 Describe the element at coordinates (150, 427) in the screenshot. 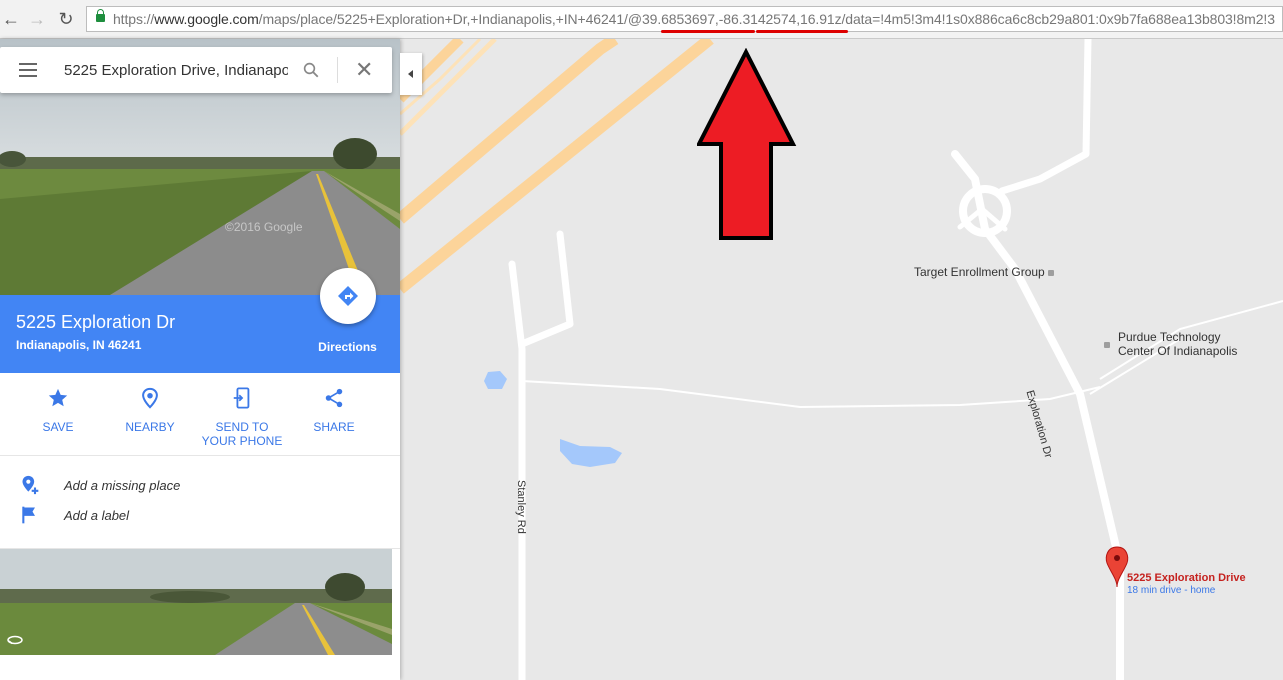

I see `nearby-label: NEARBY` at that location.